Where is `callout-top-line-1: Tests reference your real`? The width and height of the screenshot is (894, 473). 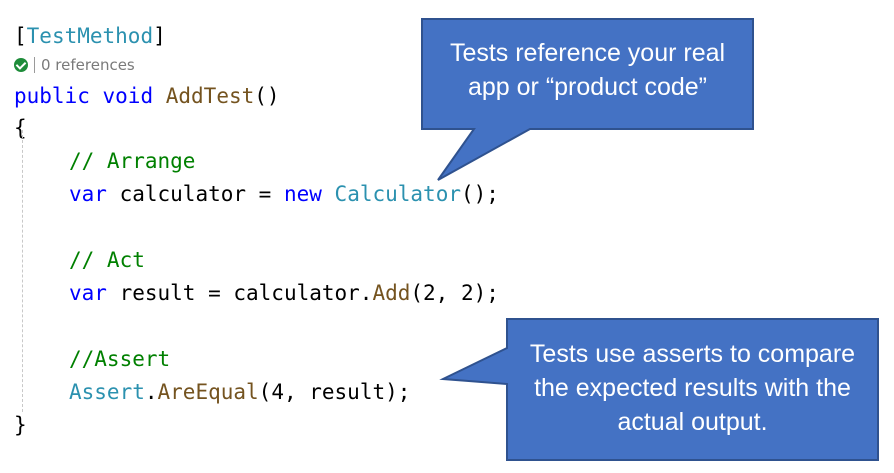
callout-top-line-1: Tests reference your real is located at coordinates (587, 53).